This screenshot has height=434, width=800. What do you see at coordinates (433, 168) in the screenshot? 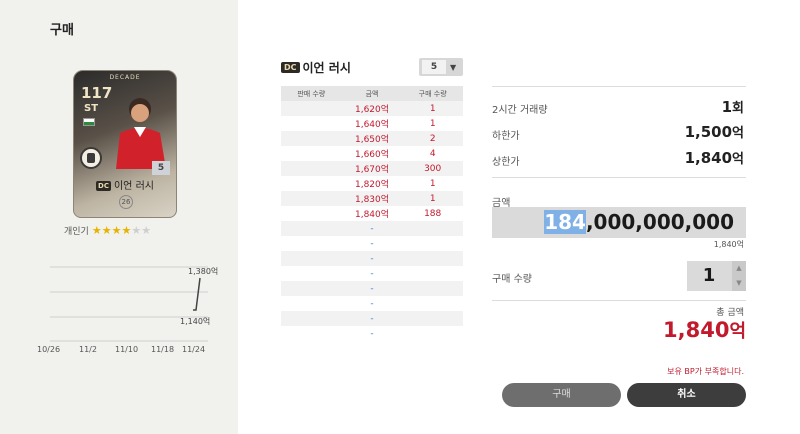
I see `cell-buy-qty: 300` at bounding box center [433, 168].